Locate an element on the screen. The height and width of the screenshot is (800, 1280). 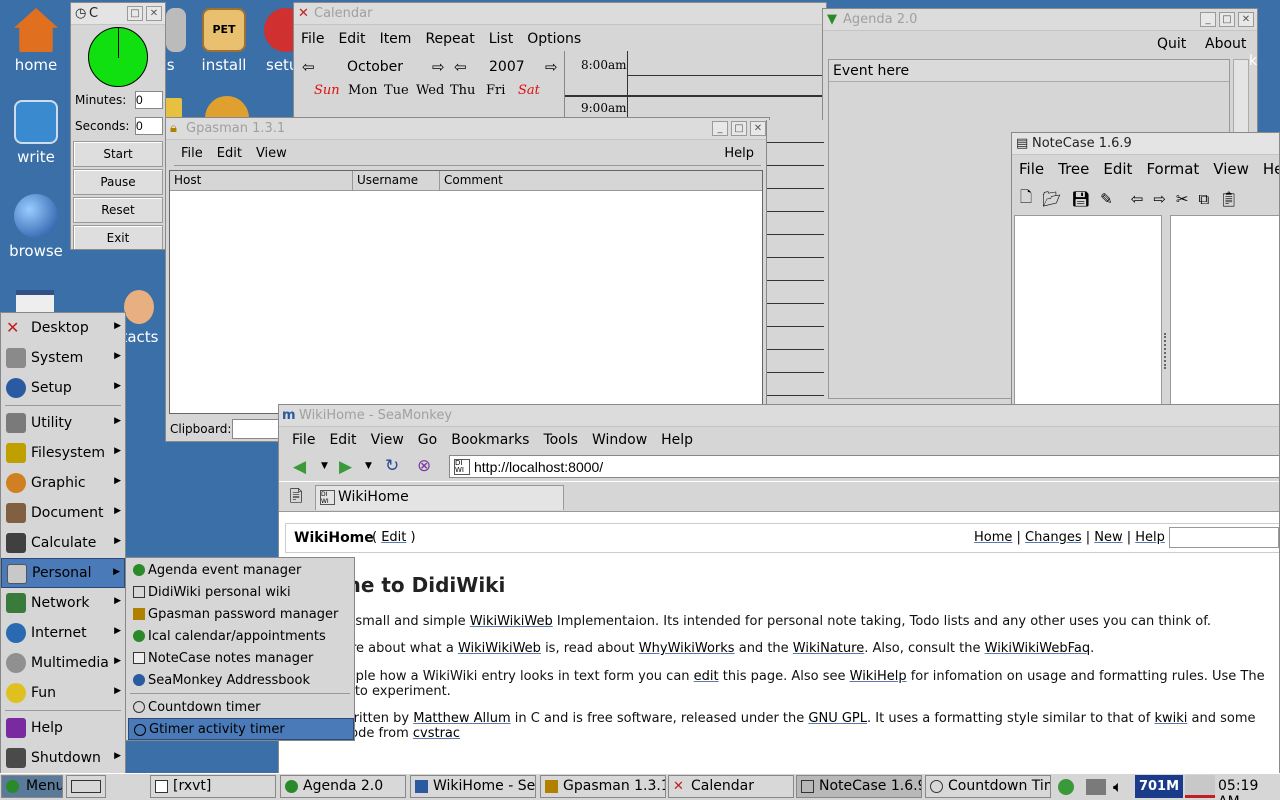
desktop-icon-browse: browse is located at coordinates (36, 227).